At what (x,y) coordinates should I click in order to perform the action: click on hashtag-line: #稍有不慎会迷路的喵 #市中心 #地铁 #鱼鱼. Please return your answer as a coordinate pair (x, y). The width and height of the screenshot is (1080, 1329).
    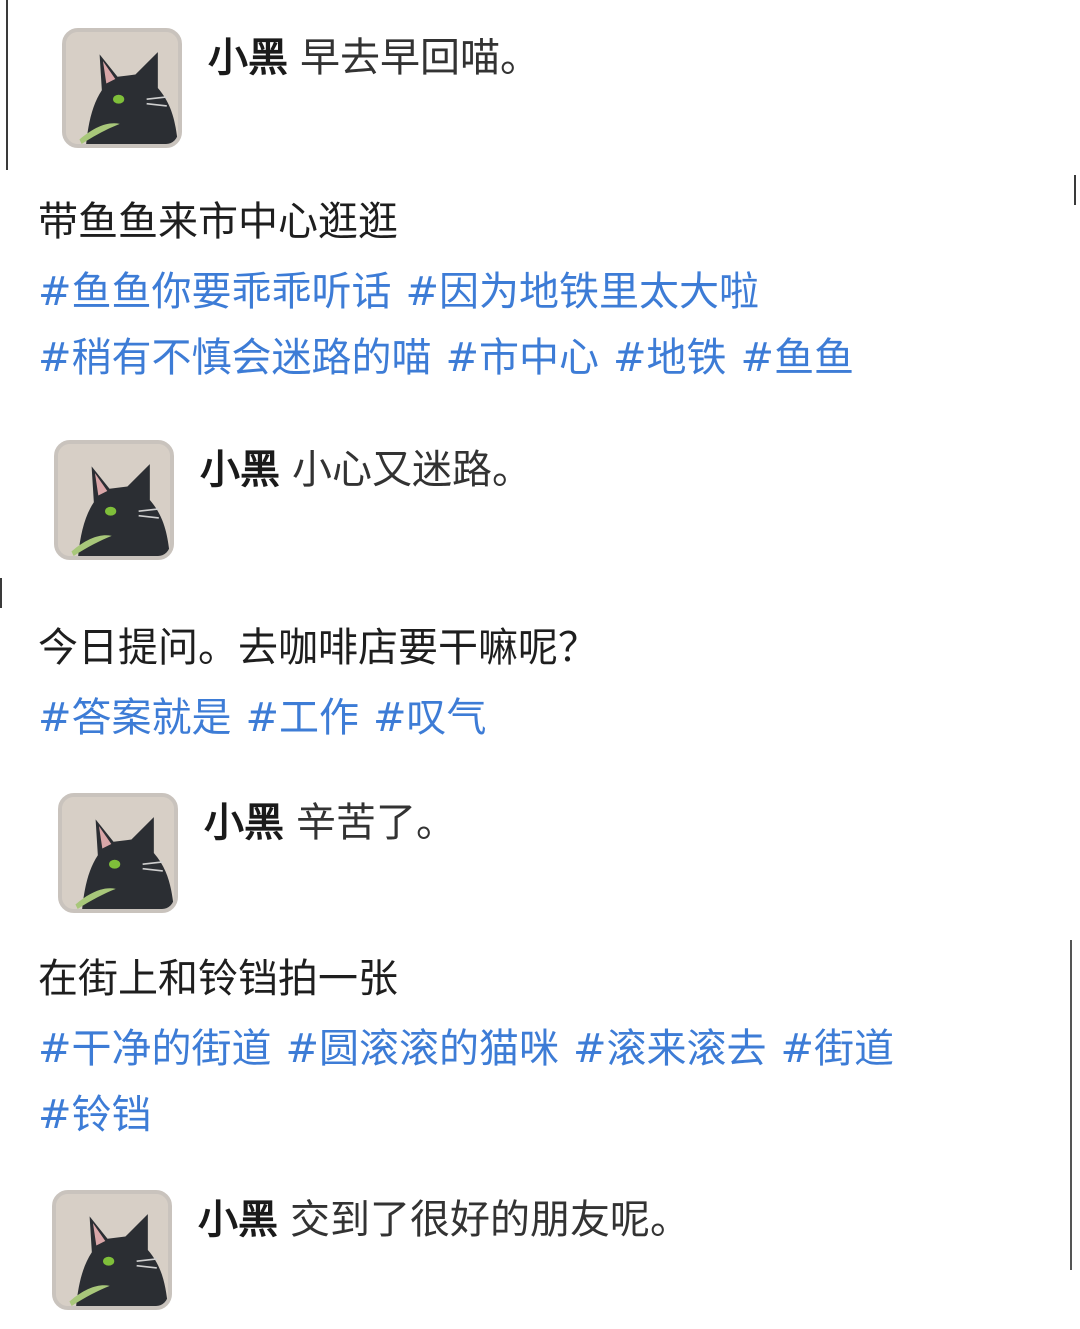
    Looking at the image, I should click on (453, 358).